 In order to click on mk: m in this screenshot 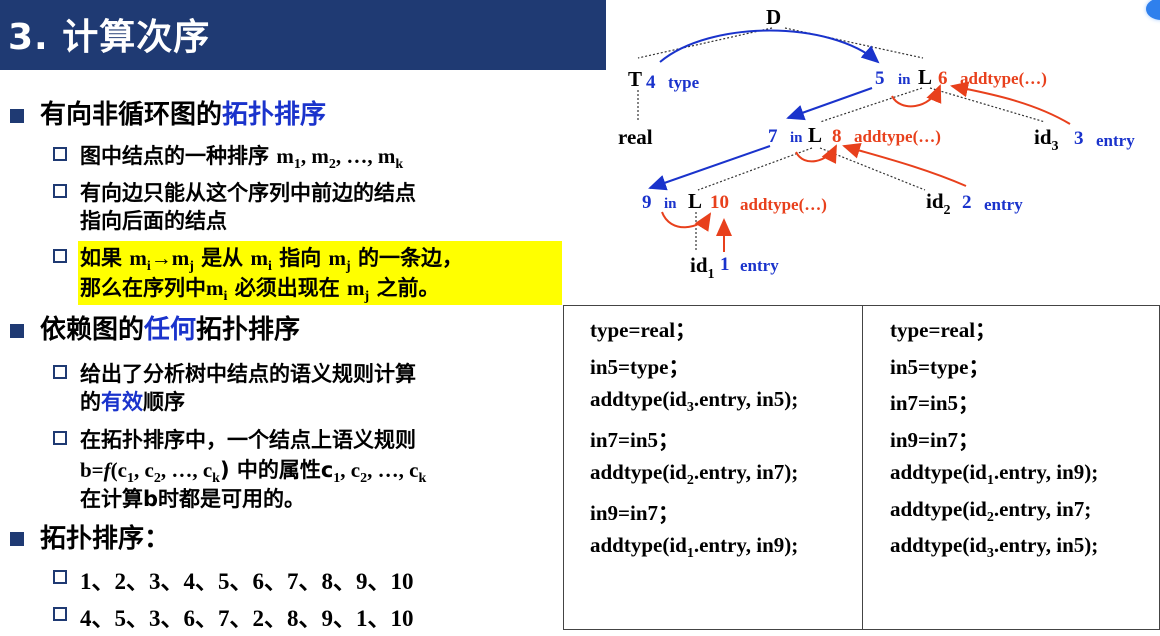, I will do `click(386, 156)`.